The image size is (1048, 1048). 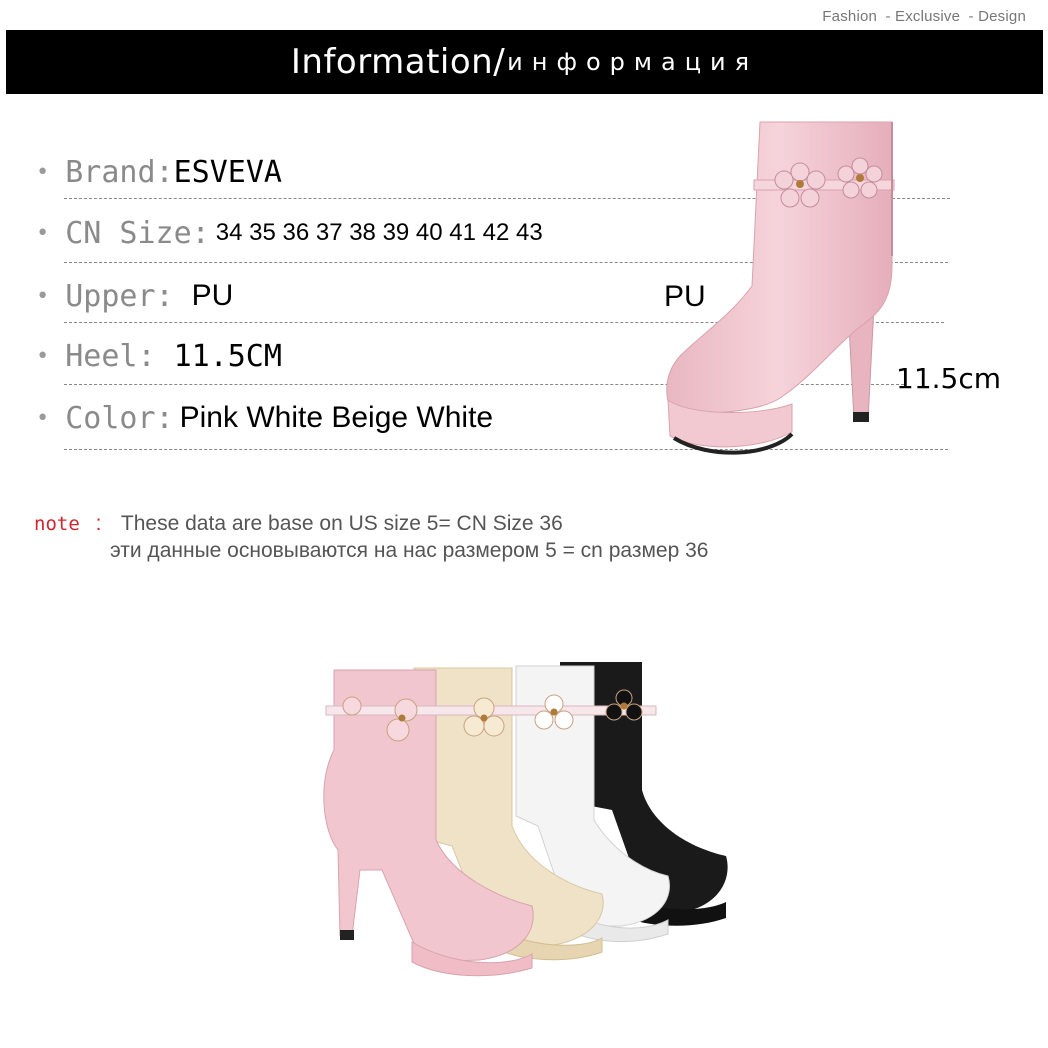 What do you see at coordinates (525, 819) in the screenshot?
I see `boot-colors-image` at bounding box center [525, 819].